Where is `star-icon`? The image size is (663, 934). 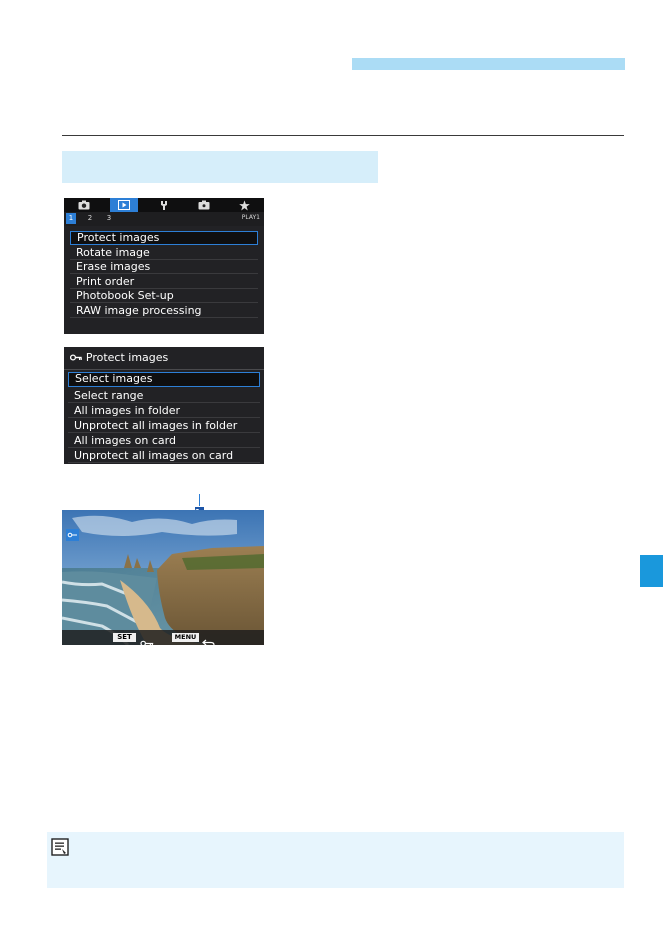
star-icon is located at coordinates (244, 204).